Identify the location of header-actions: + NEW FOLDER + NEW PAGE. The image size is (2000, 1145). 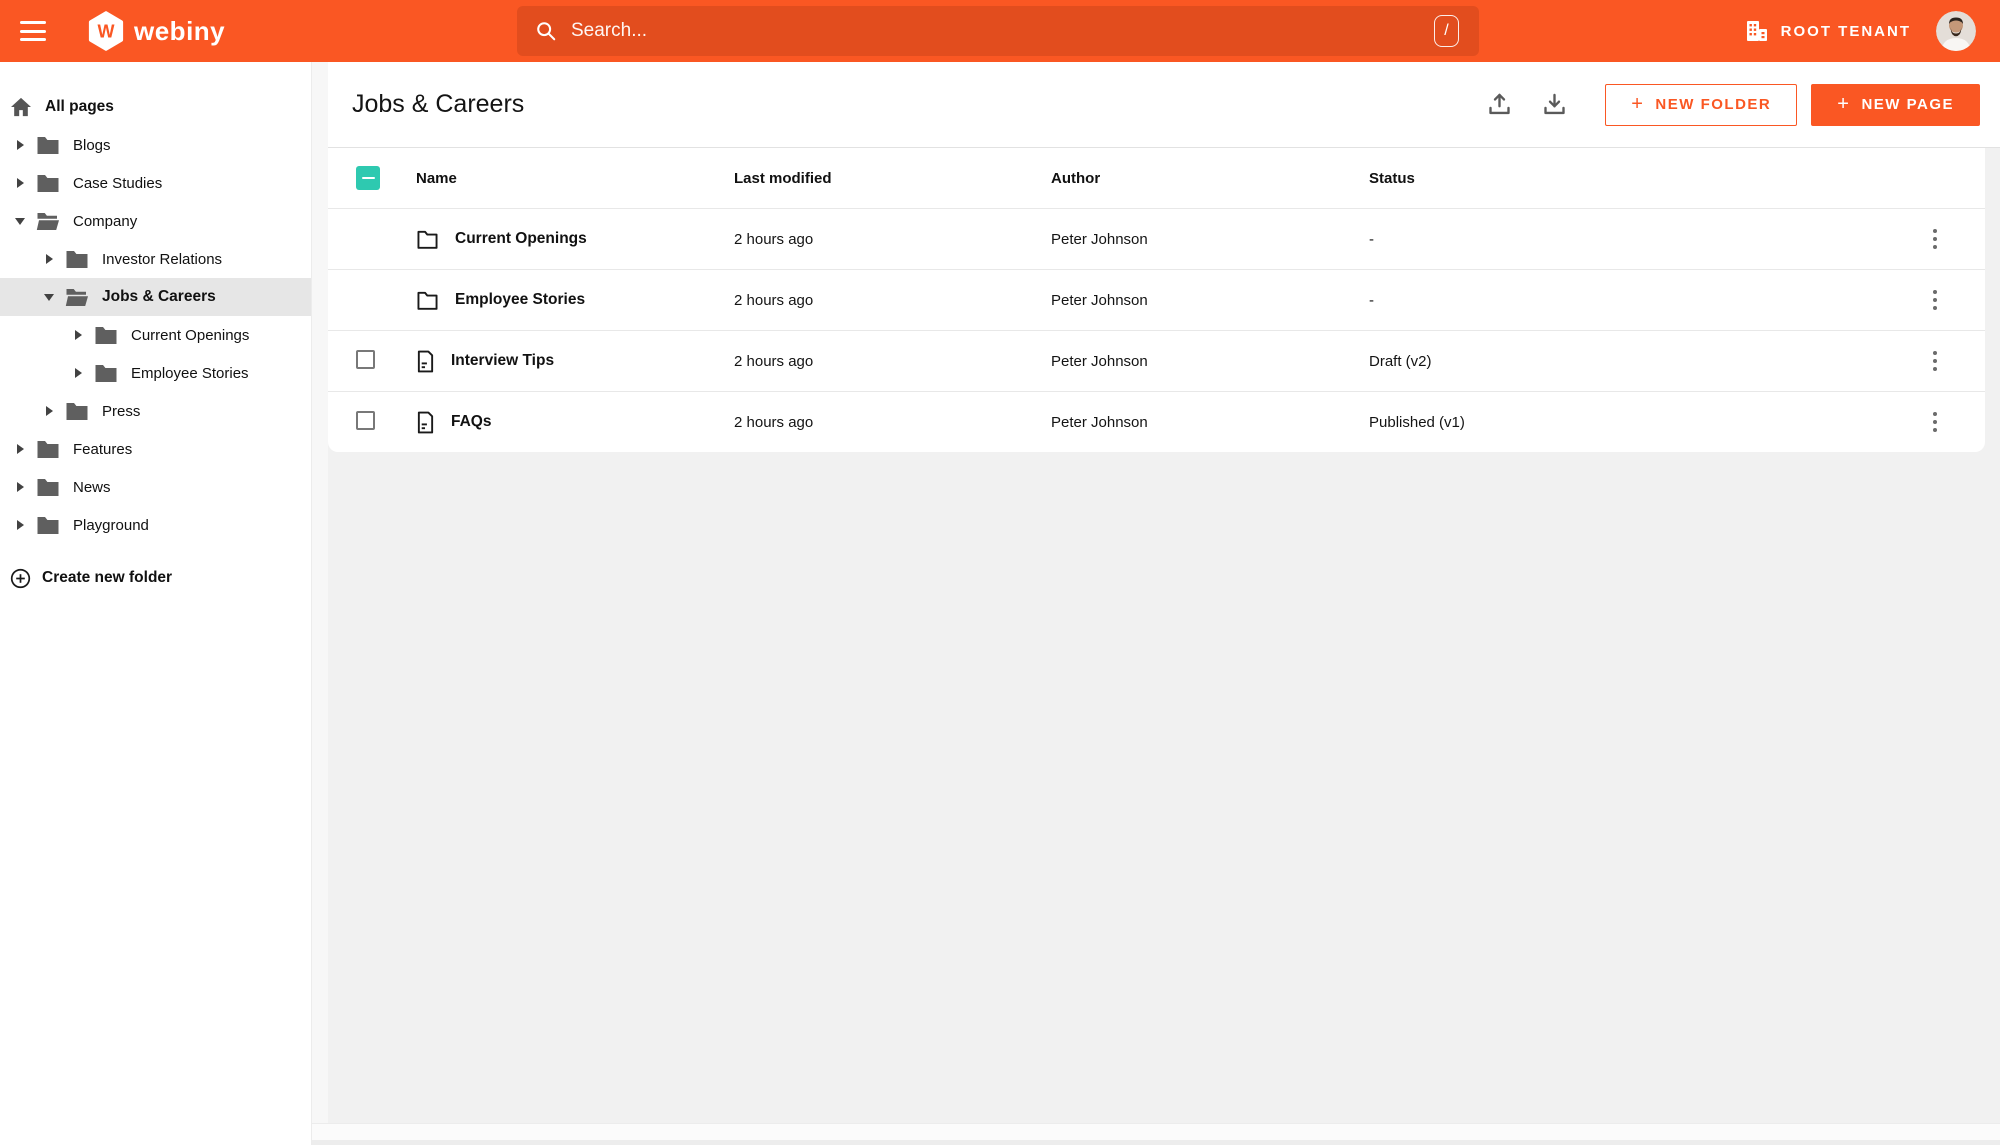
(1733, 104).